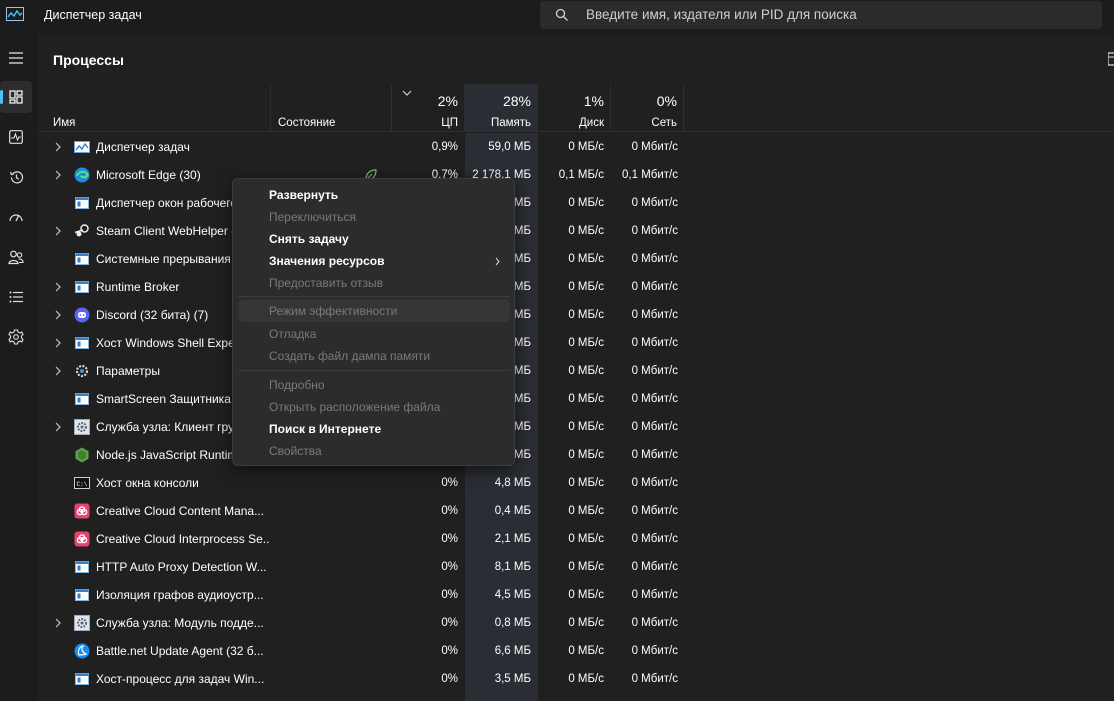 The height and width of the screenshot is (701, 1114). Describe the element at coordinates (576, 371) in the screenshot. I see `table-row: Параметры МБ 0 МБ/с 0 Мбит/с` at that location.